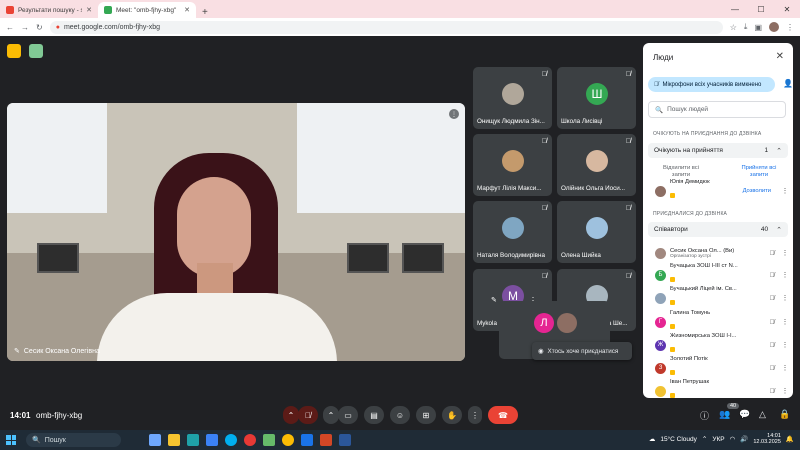 Image resolution: width=800 pixels, height=450 pixels. What do you see at coordinates (426, 415) in the screenshot?
I see `present-button: ⊞` at bounding box center [426, 415].